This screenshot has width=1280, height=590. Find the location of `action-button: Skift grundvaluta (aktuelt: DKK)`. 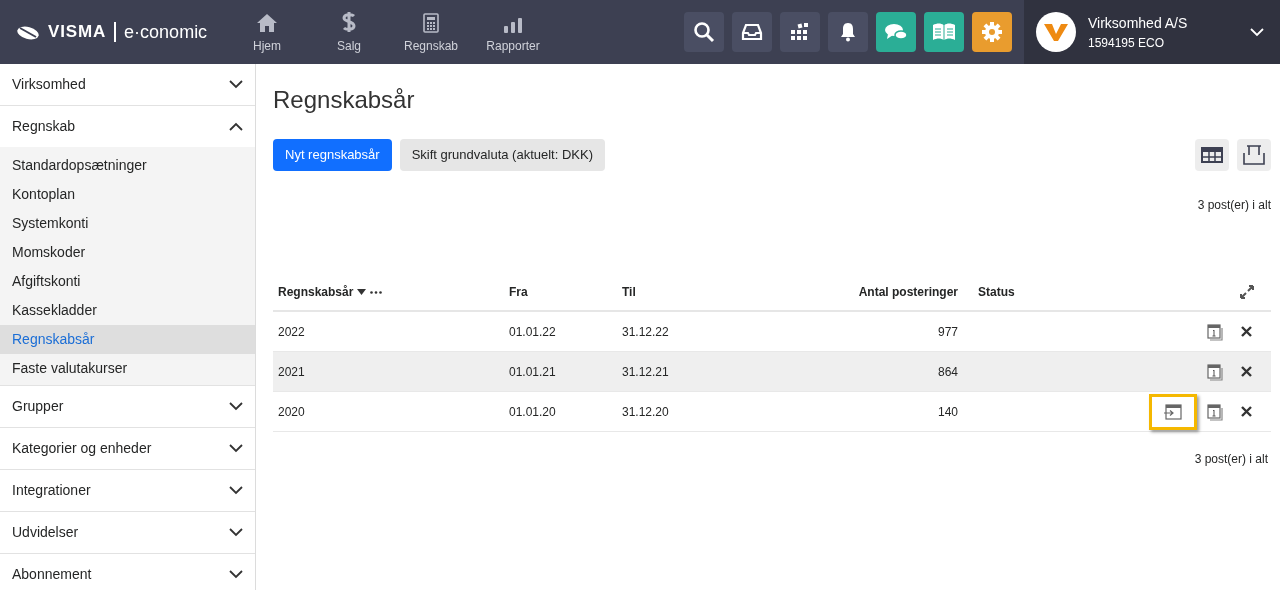

action-button: Skift grundvaluta (aktuelt: DKK) is located at coordinates (502, 155).